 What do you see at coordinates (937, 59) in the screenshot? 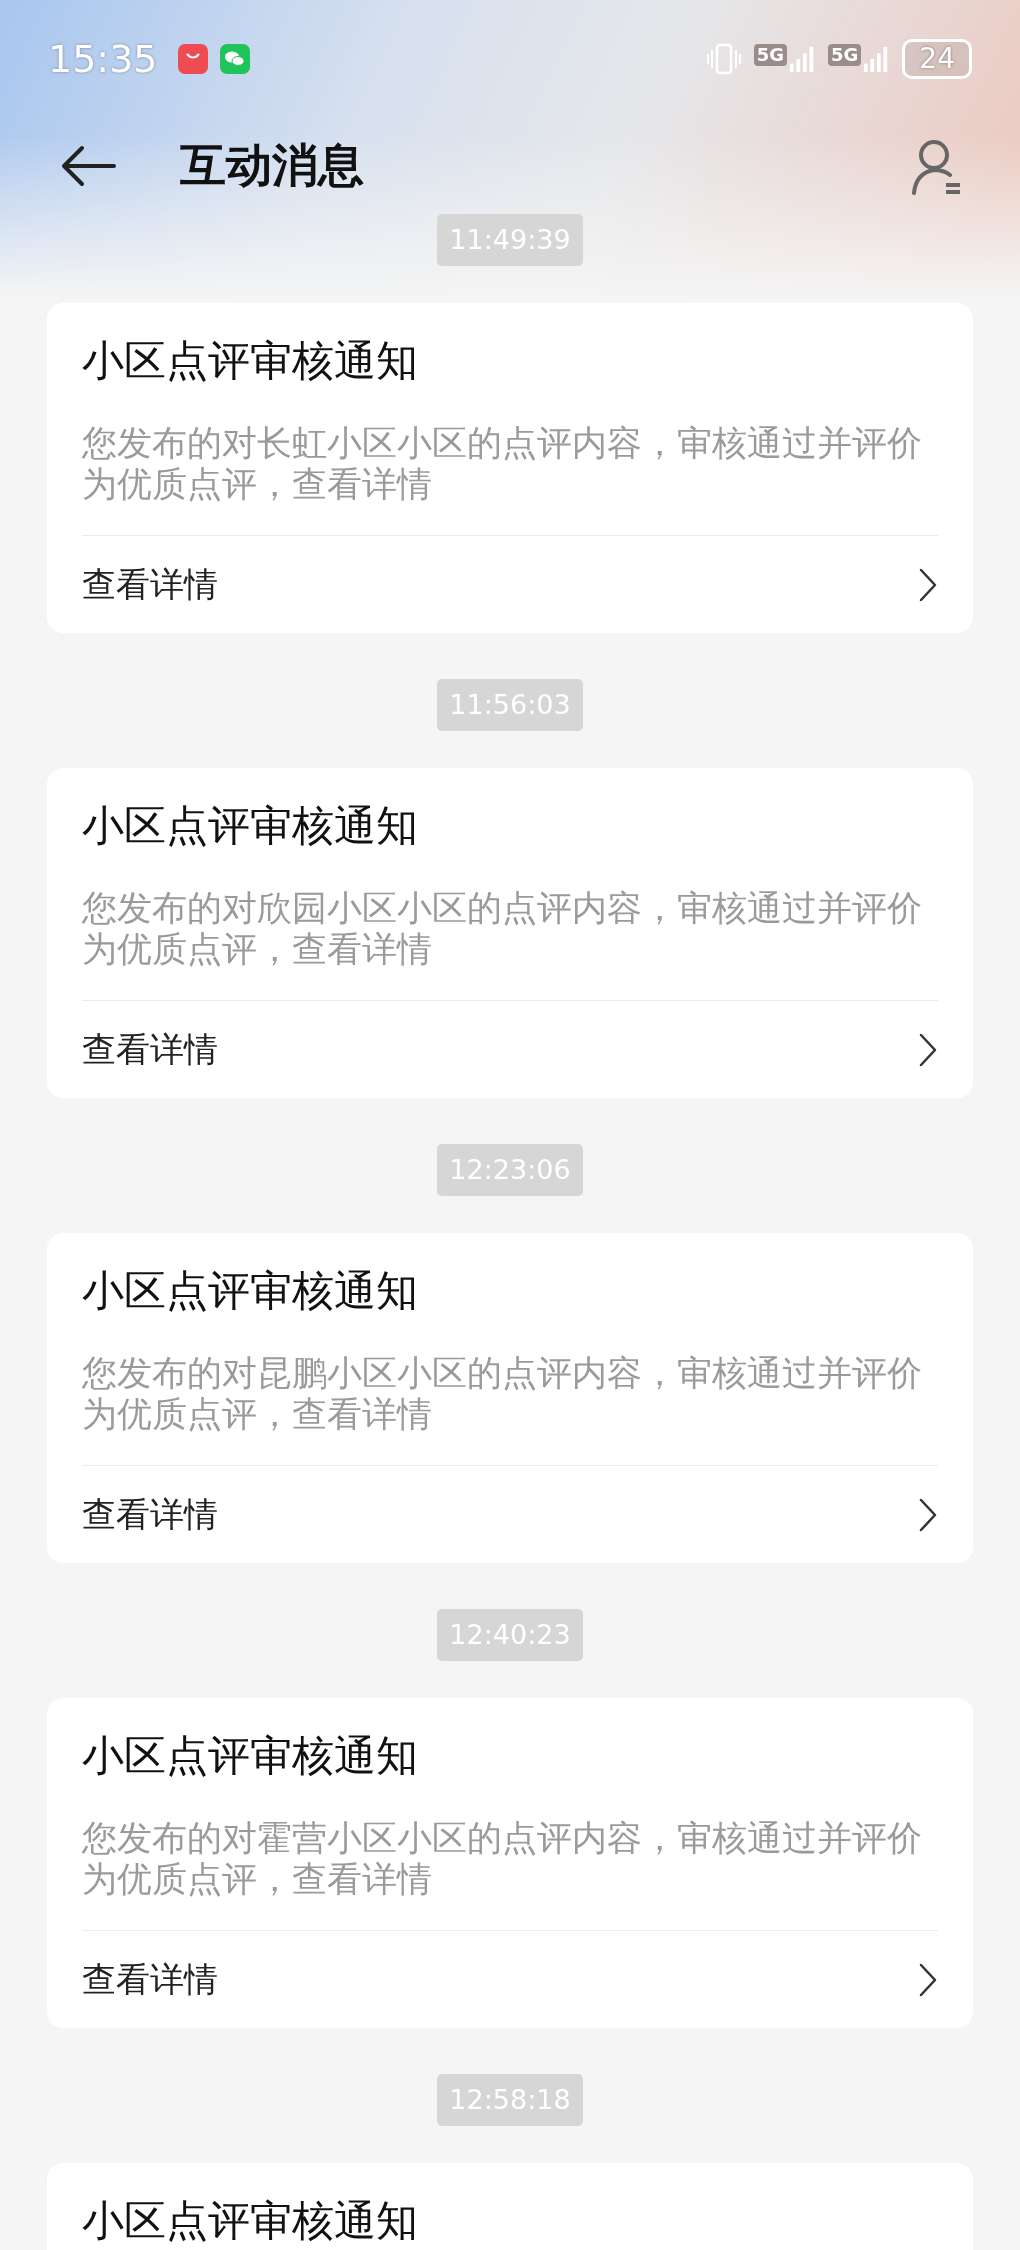
I see `battery-level: 24` at bounding box center [937, 59].